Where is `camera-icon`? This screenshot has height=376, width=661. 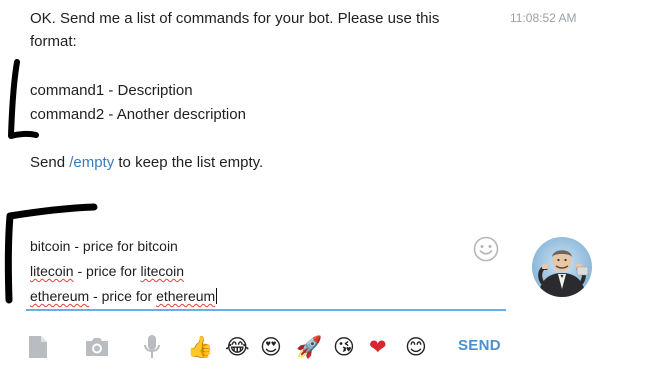 camera-icon is located at coordinates (97, 347).